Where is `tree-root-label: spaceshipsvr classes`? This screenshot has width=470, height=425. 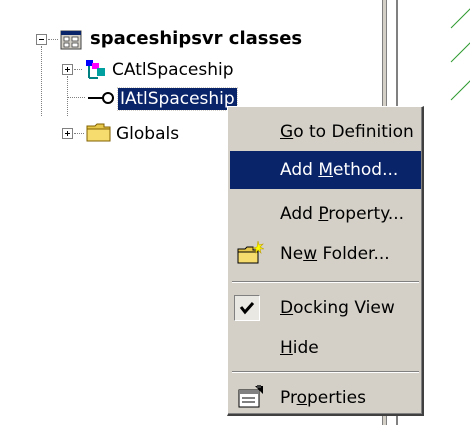 tree-root-label: spaceshipsvr classes is located at coordinates (196, 39).